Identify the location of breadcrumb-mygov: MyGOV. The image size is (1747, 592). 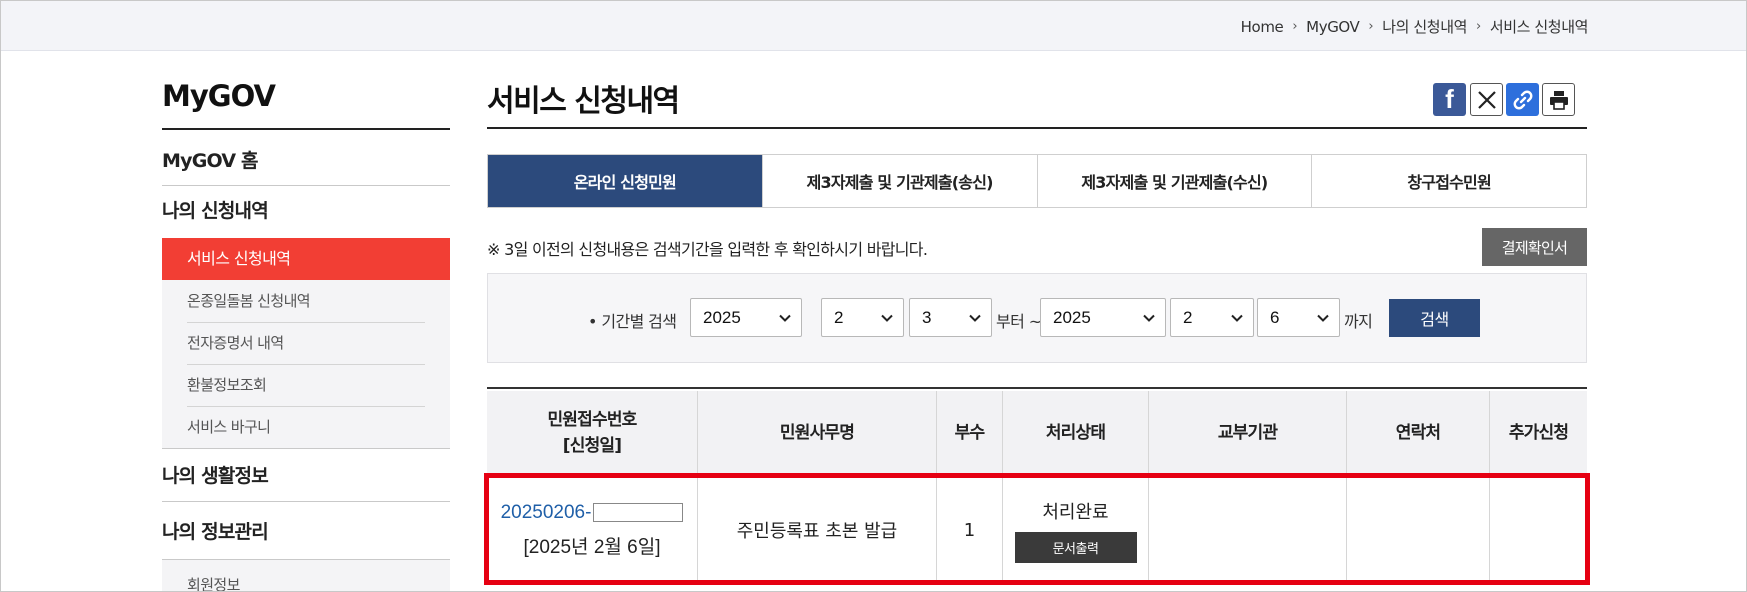
(1333, 27).